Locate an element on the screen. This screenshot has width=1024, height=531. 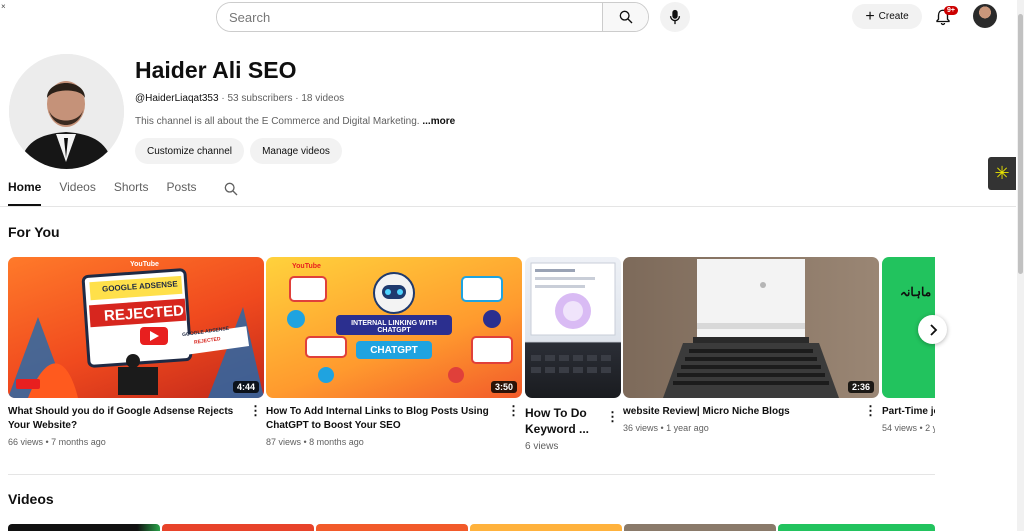
search-bar is located at coordinates (432, 17).